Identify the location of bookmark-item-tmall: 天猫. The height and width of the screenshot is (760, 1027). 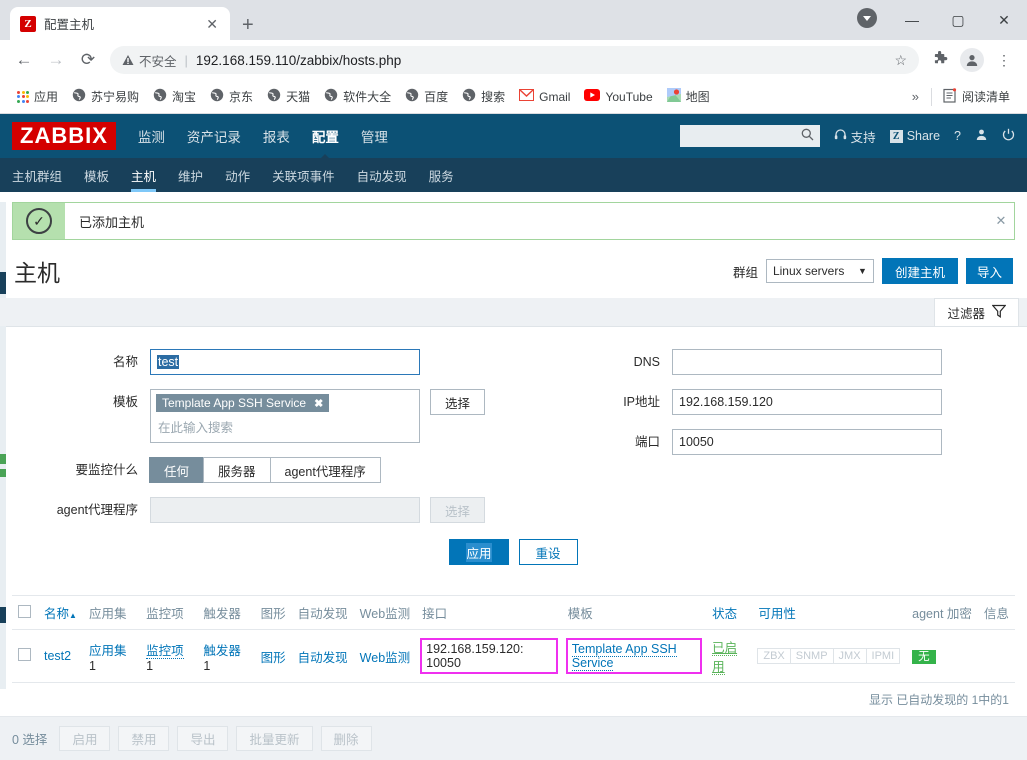
(288, 96).